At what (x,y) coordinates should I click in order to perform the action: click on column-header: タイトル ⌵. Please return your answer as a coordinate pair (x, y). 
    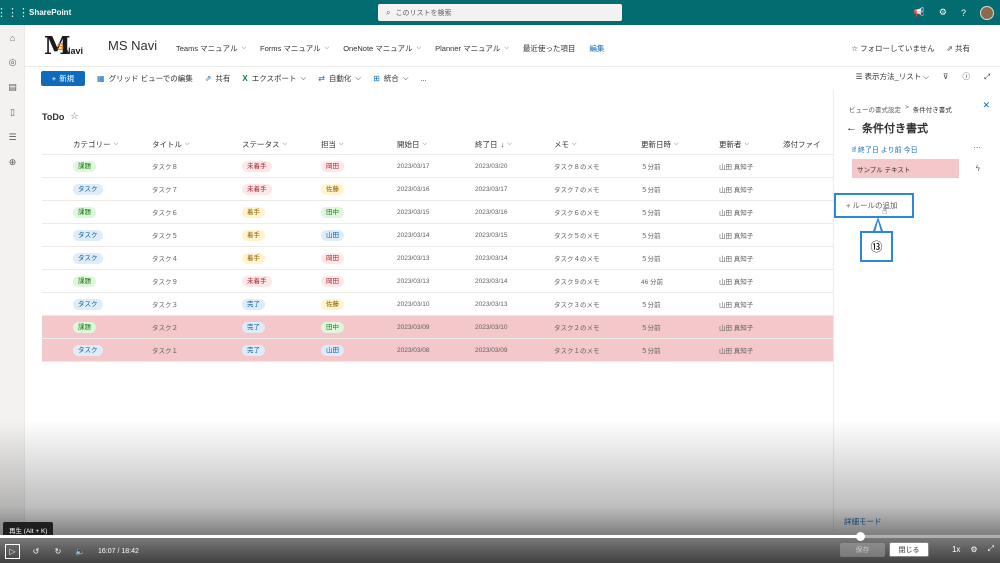
    Looking at the image, I should click on (171, 144).